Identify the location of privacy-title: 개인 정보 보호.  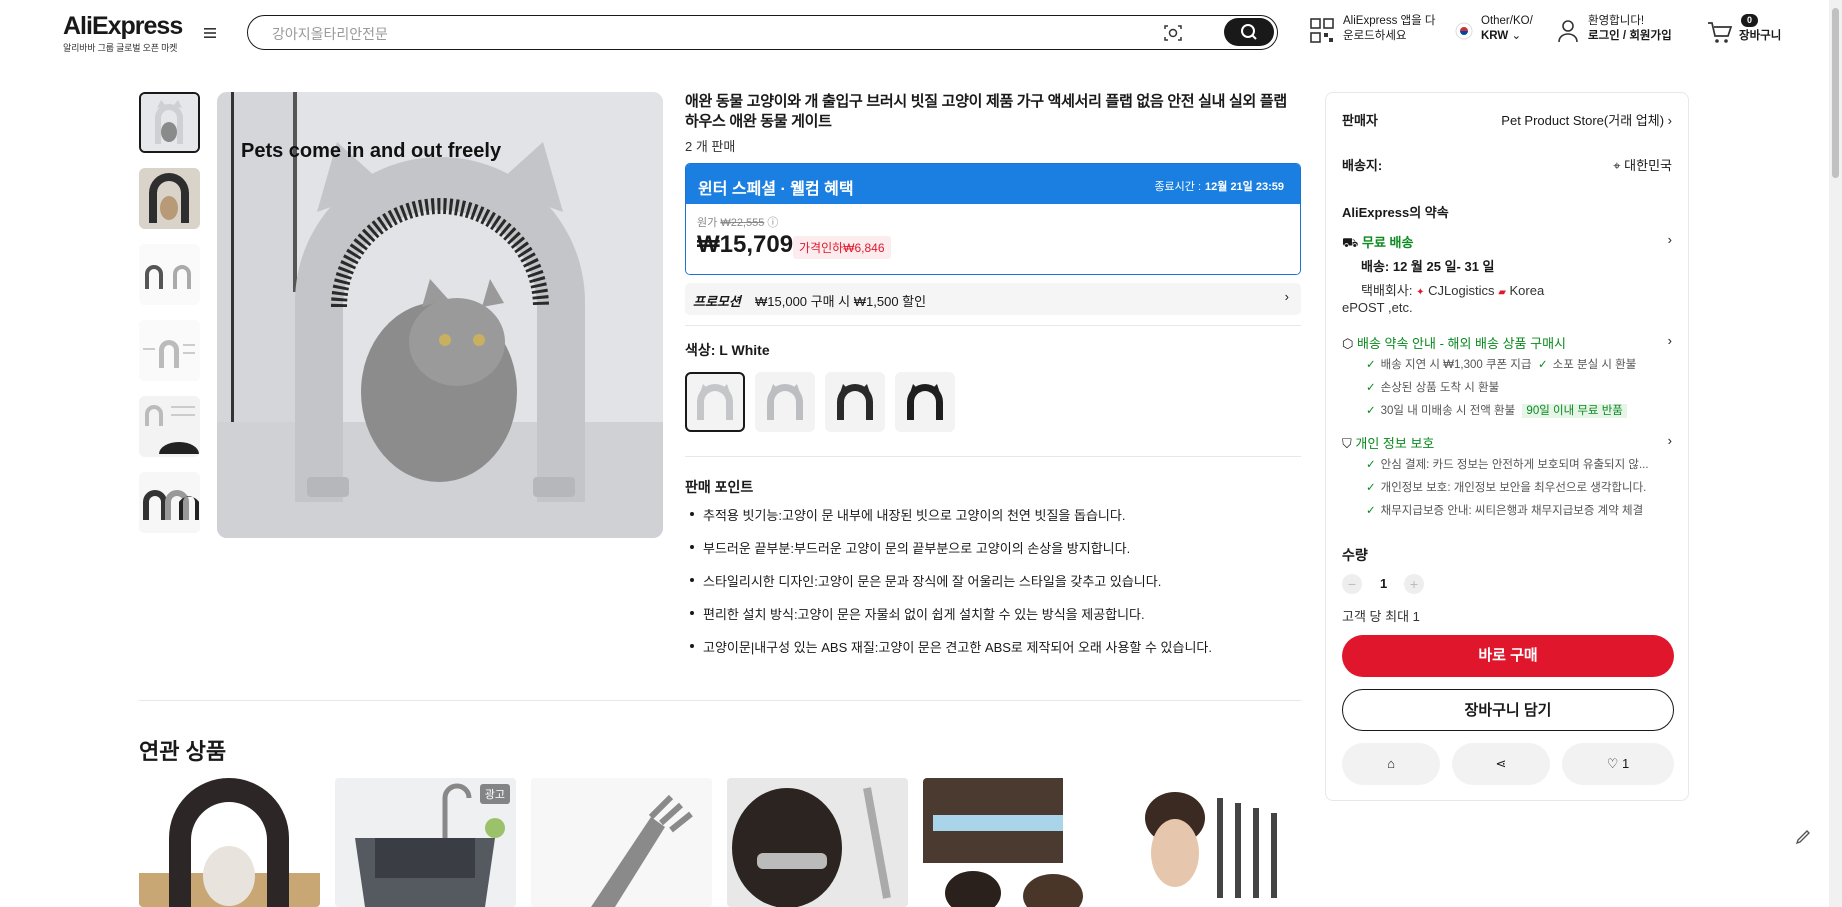
(1395, 443).